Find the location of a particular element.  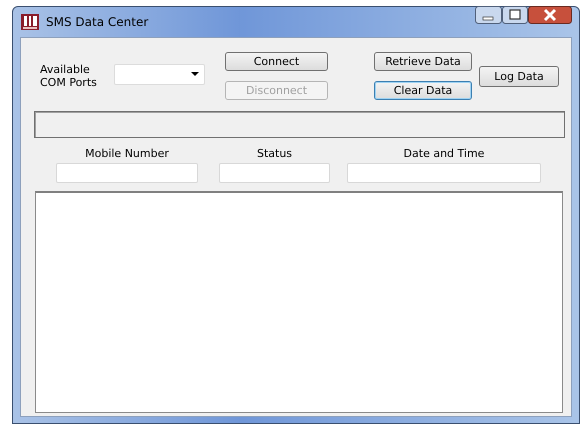

minimize-icon is located at coordinates (488, 15).